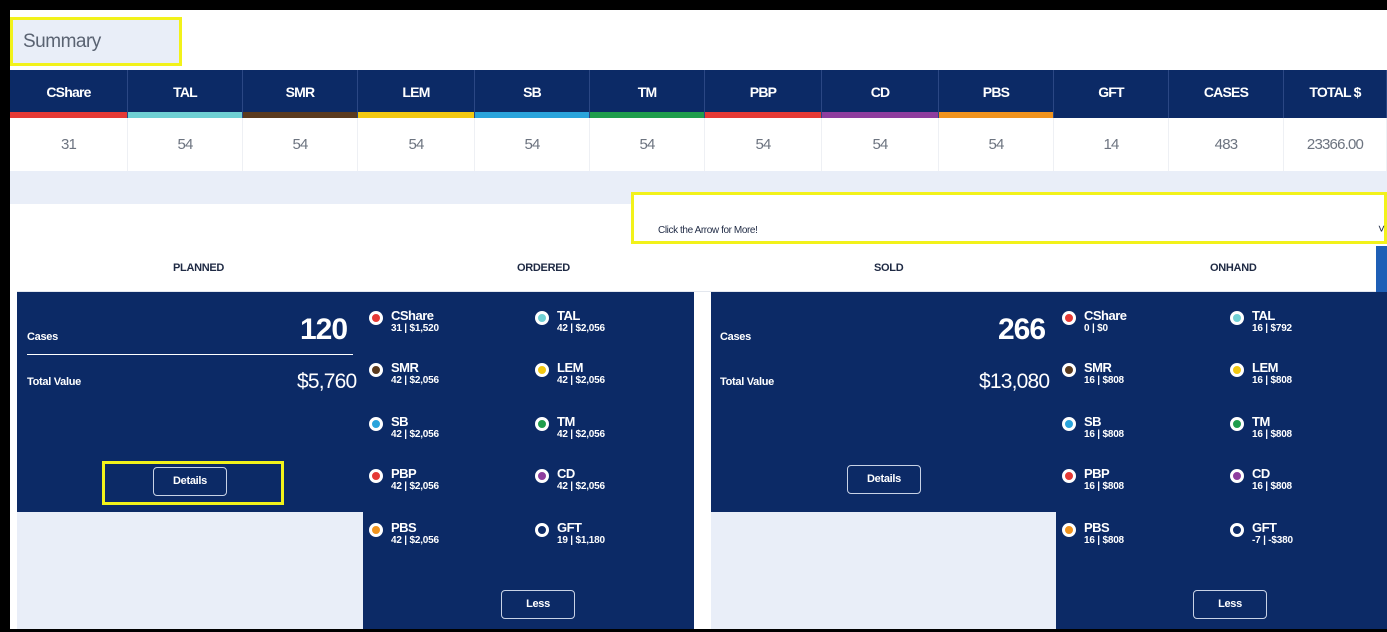  Describe the element at coordinates (889, 268) in the screenshot. I see `tab-sold: SOLD` at that location.